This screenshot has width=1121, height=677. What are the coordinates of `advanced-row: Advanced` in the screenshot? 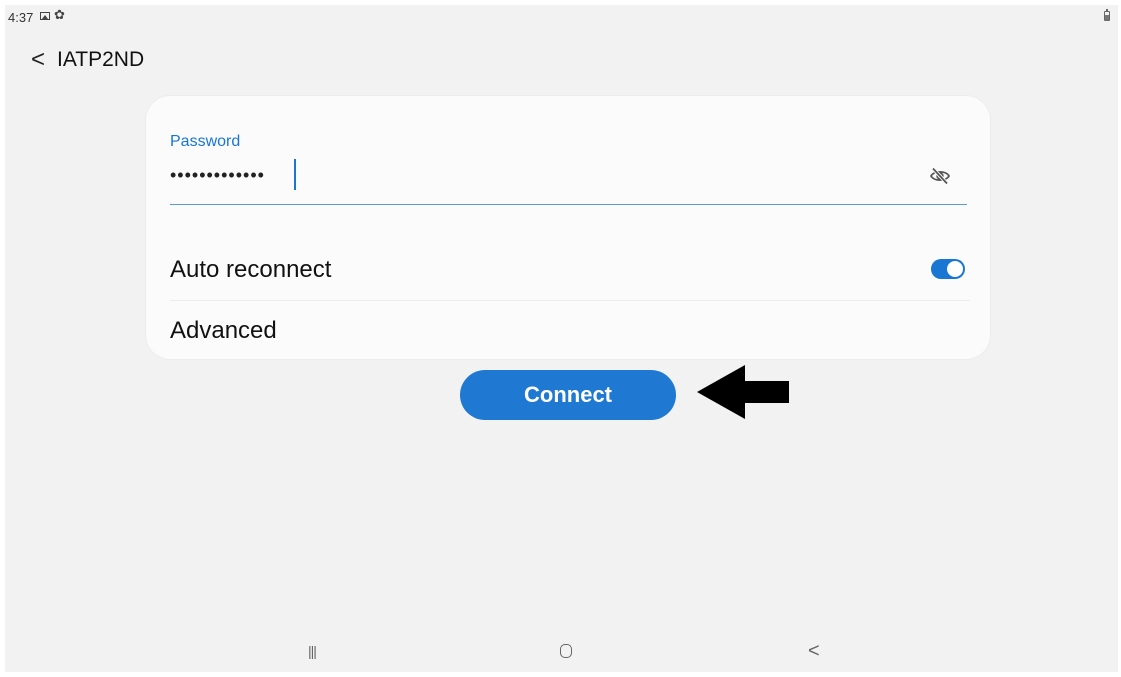 It's located at (568, 331).